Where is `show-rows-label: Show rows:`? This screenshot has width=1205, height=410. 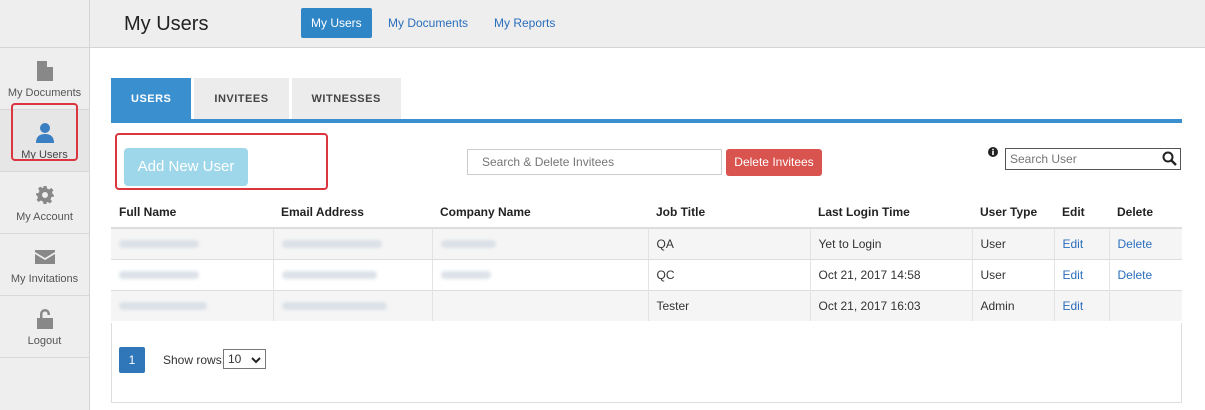 show-rows-label: Show rows: is located at coordinates (194, 360).